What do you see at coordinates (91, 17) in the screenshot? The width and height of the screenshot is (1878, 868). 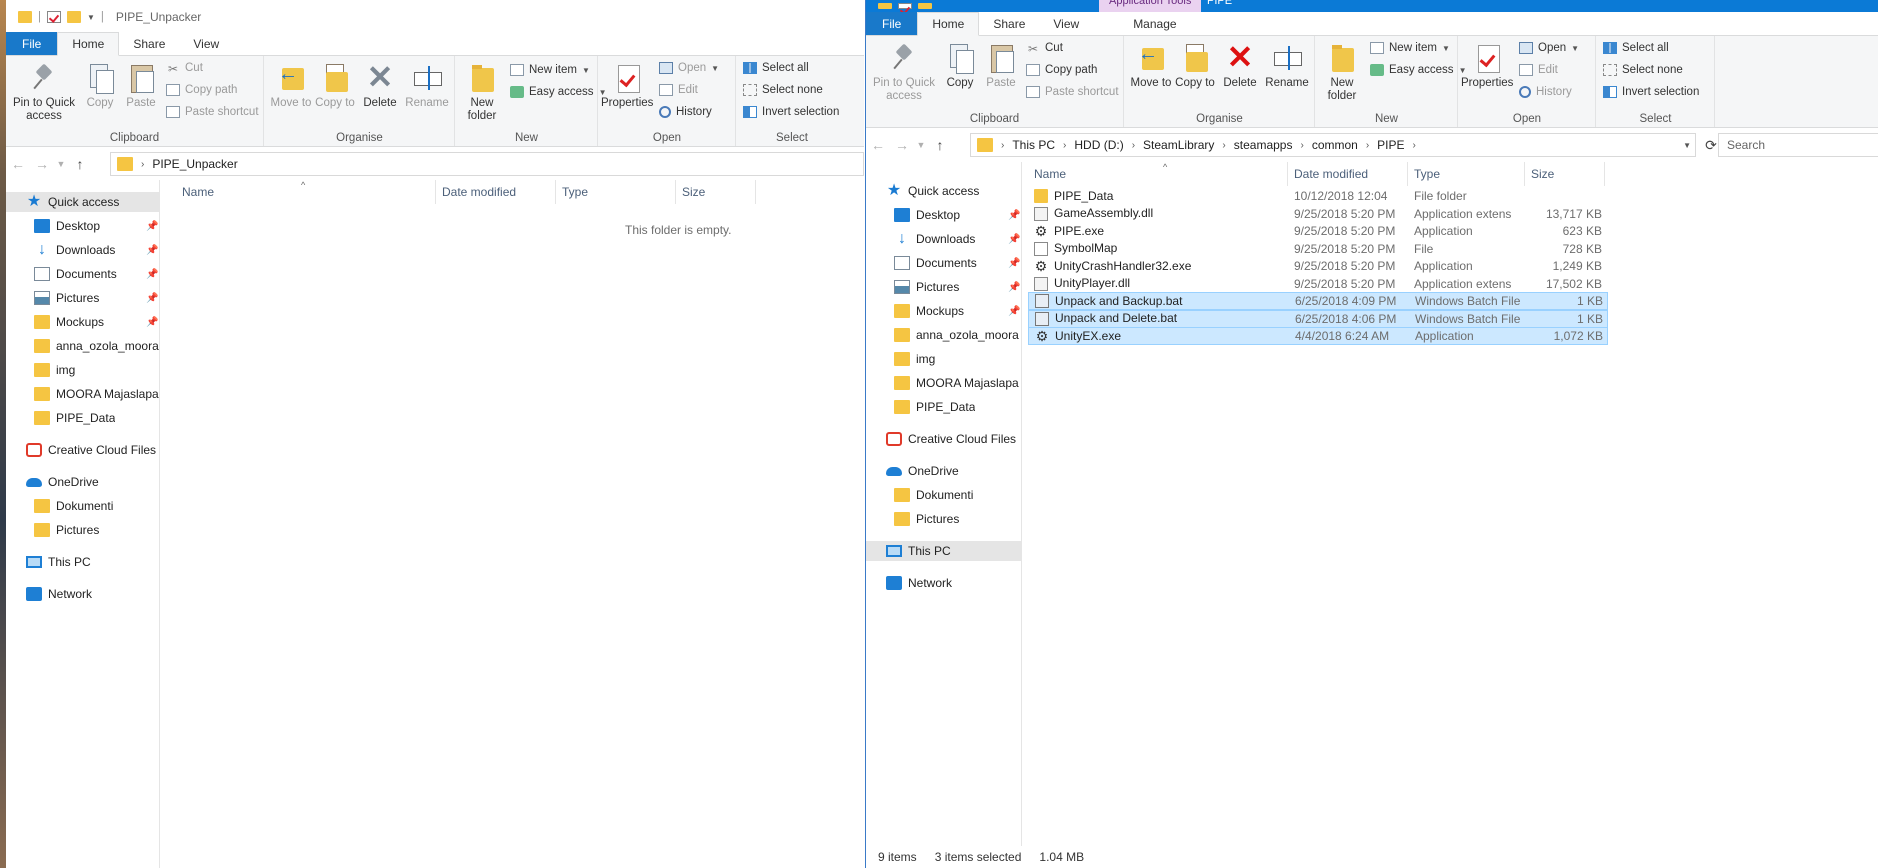 I see `customize-toolbar-icon: ▼` at bounding box center [91, 17].